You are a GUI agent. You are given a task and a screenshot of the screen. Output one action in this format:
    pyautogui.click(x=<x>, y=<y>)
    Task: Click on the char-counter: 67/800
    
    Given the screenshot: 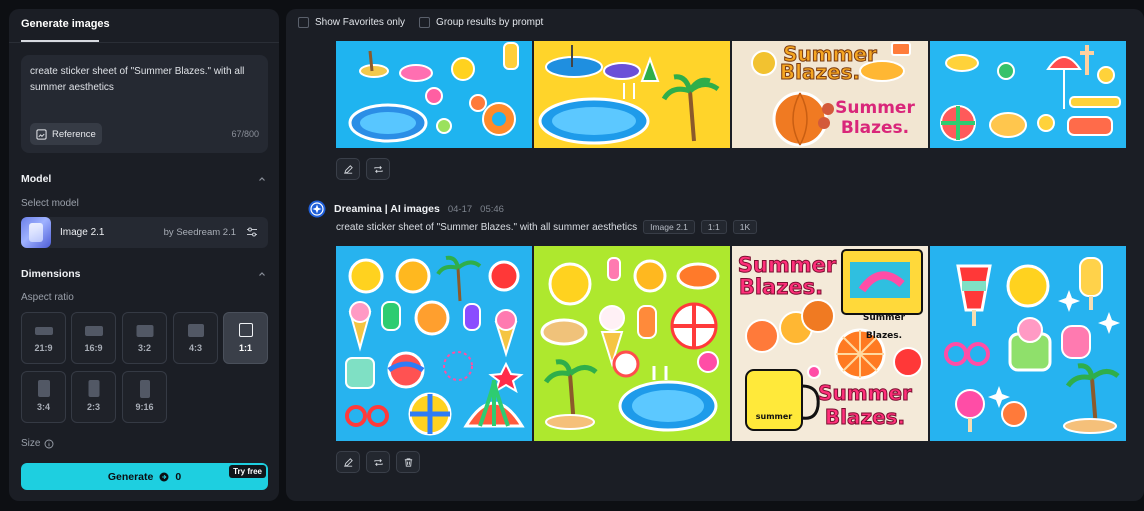 What is the action you would take?
    pyautogui.click(x=245, y=134)
    